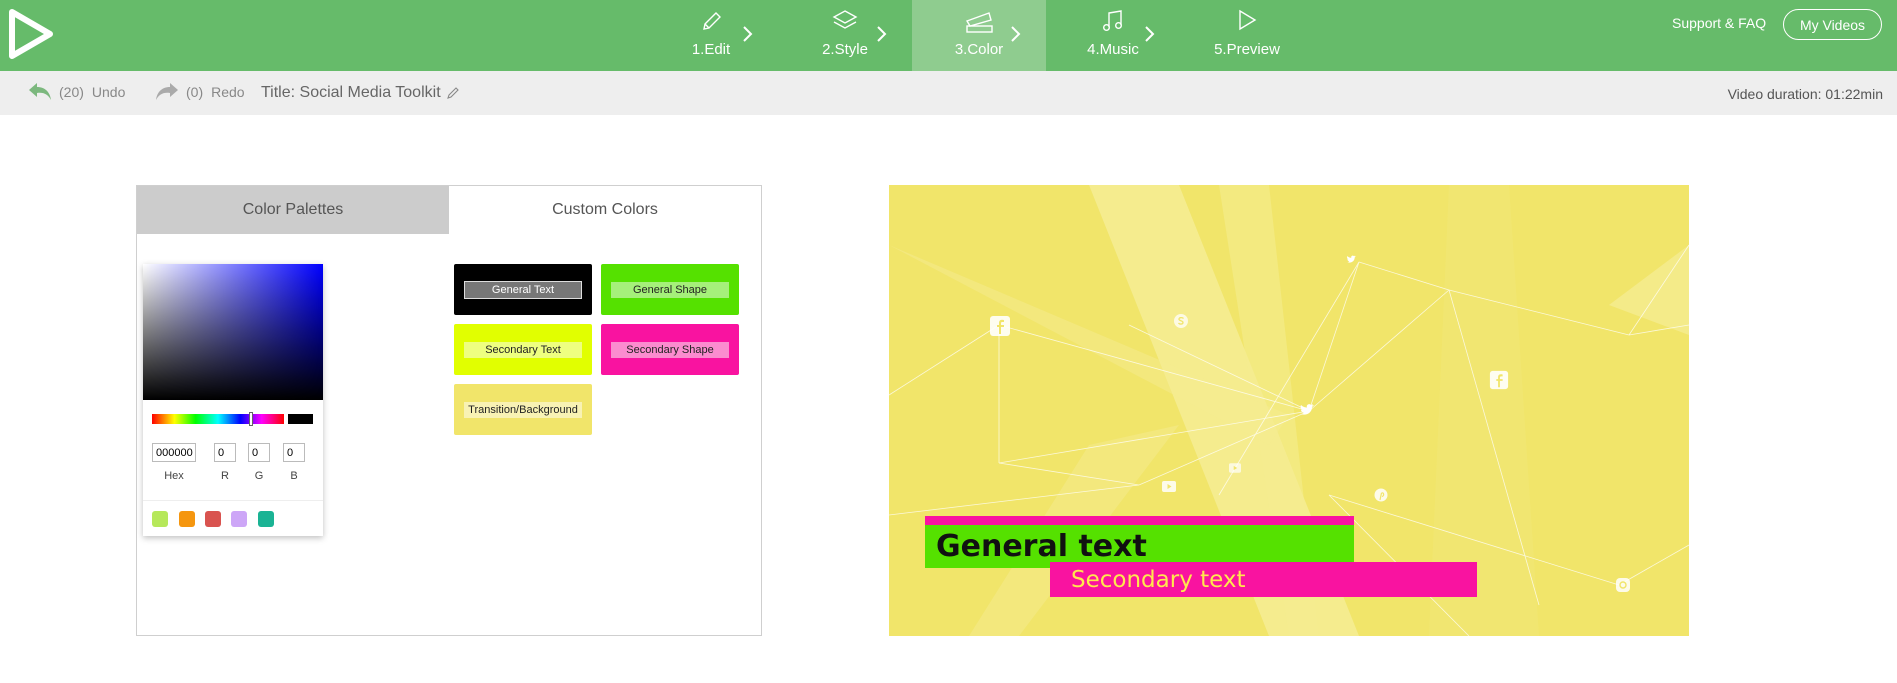 This screenshot has height=683, width=1897. I want to click on video-title: Title: Social Media Toolkit, so click(360, 93).